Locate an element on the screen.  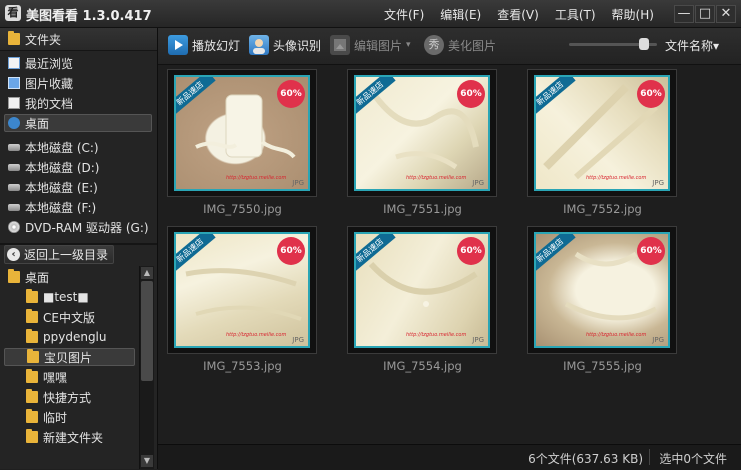
minimize-button: — is located at coordinates (684, 14).